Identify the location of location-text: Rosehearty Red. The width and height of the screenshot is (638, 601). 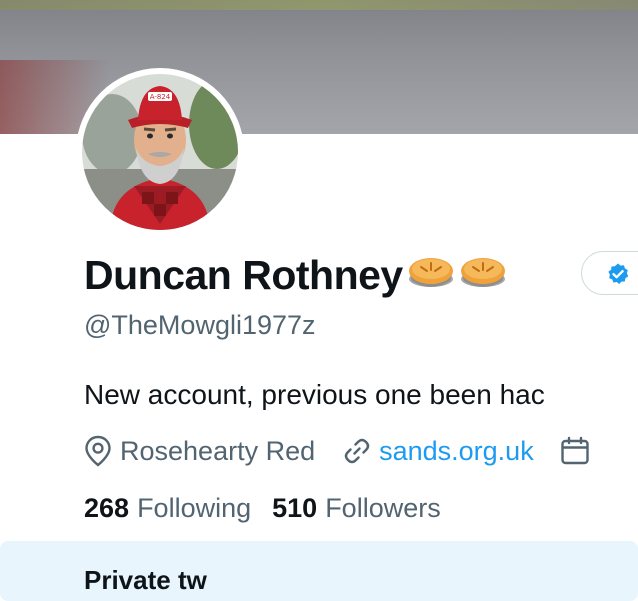
(218, 450).